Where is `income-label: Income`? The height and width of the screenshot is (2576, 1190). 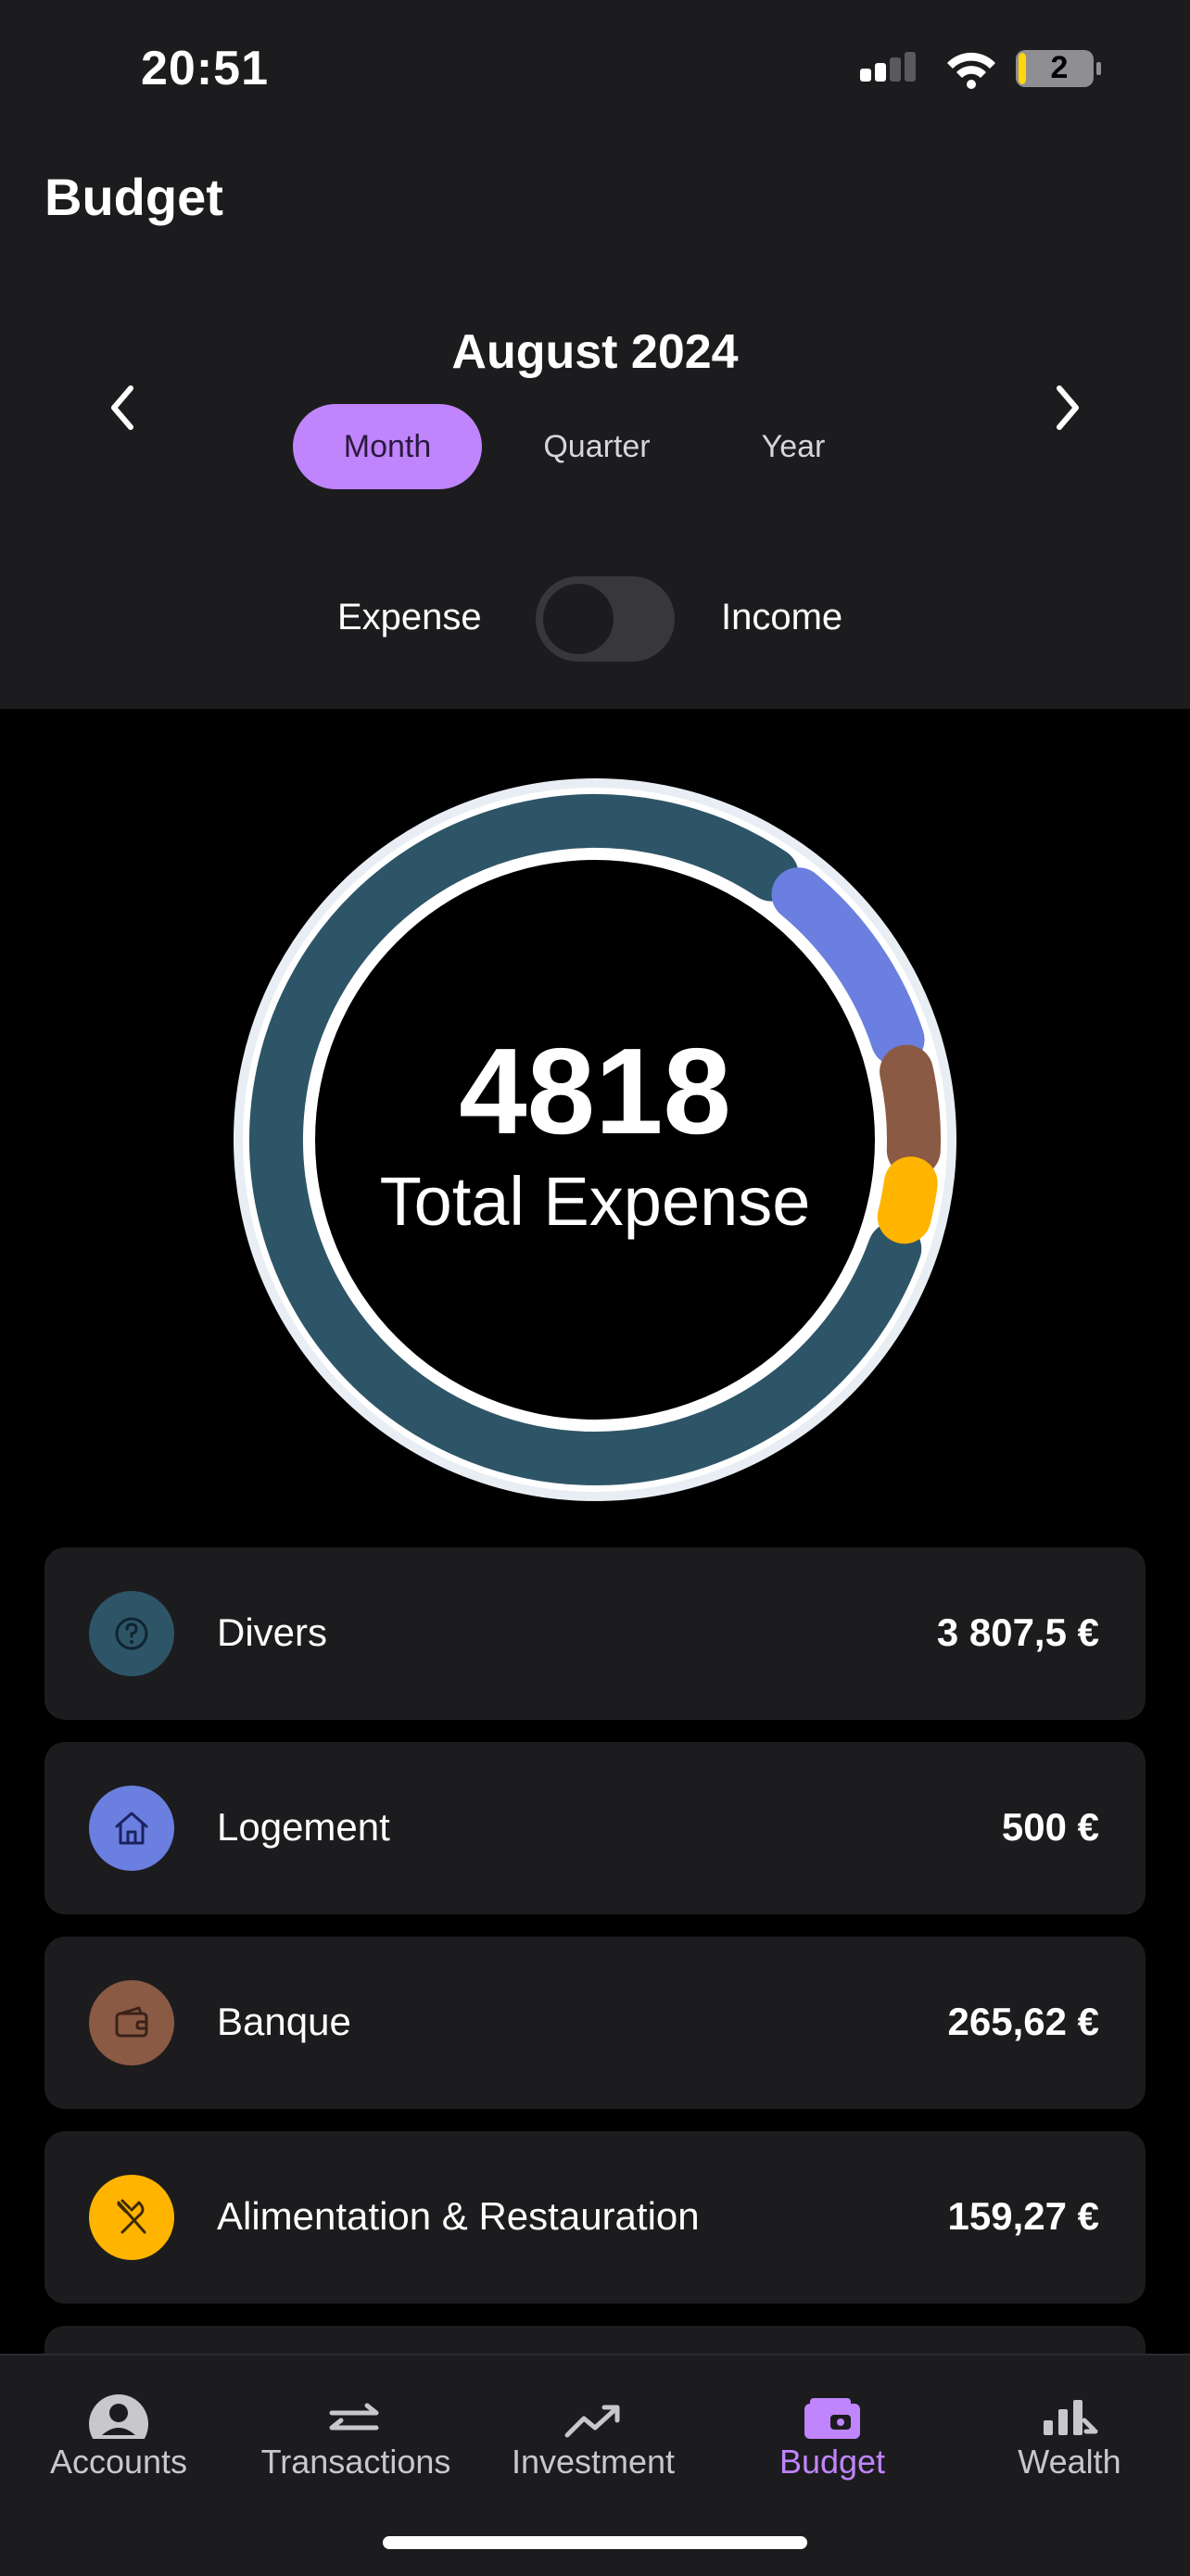 income-label: Income is located at coordinates (782, 617).